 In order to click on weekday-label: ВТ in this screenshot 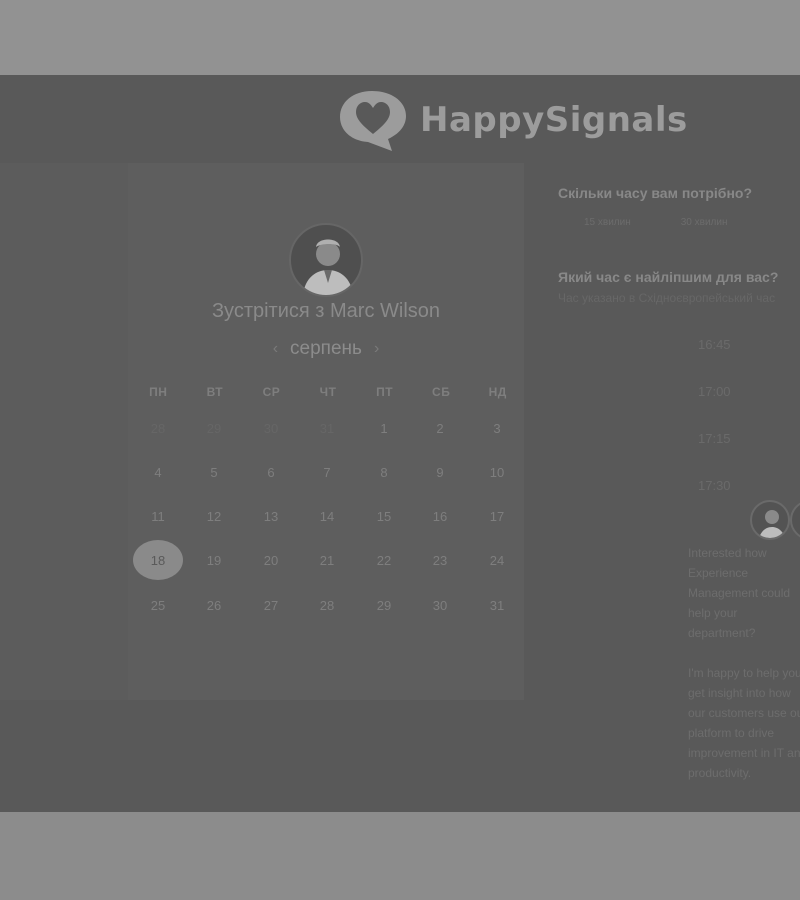, I will do `click(215, 392)`.